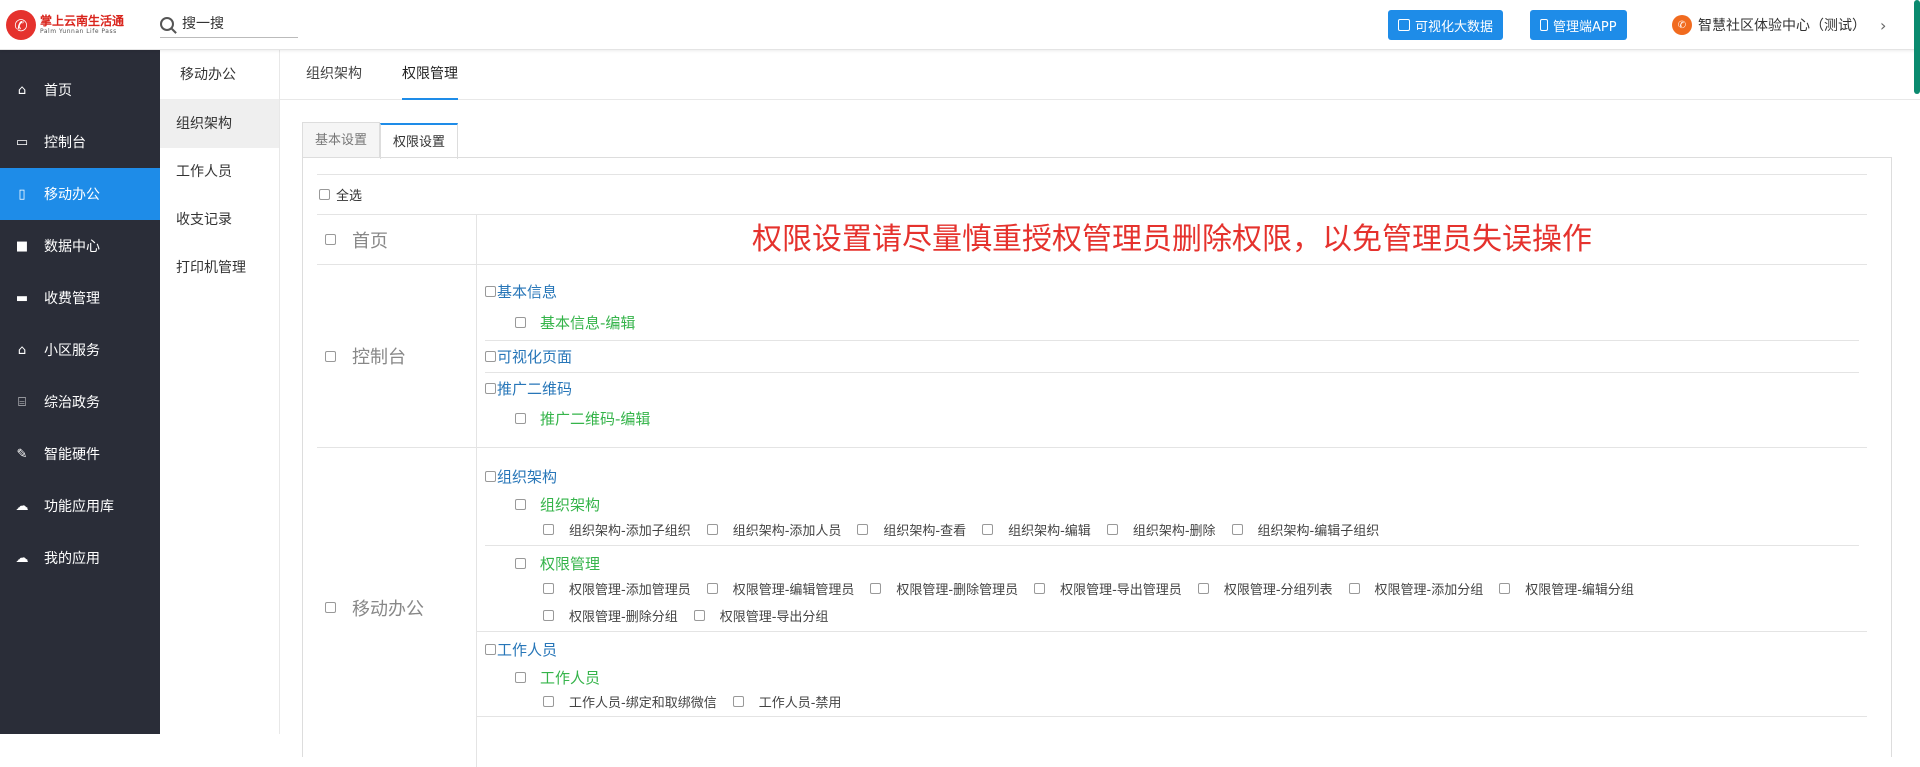 The image size is (1920, 767). I want to click on user-menu: ✆ 智慧社区体验中心（测试） ›, so click(1779, 25).